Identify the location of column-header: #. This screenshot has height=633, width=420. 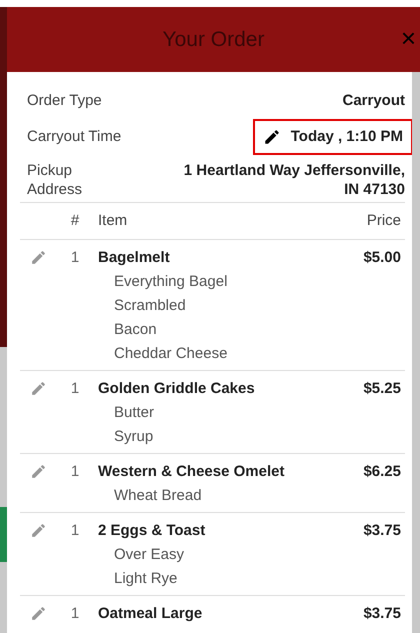
(75, 220).